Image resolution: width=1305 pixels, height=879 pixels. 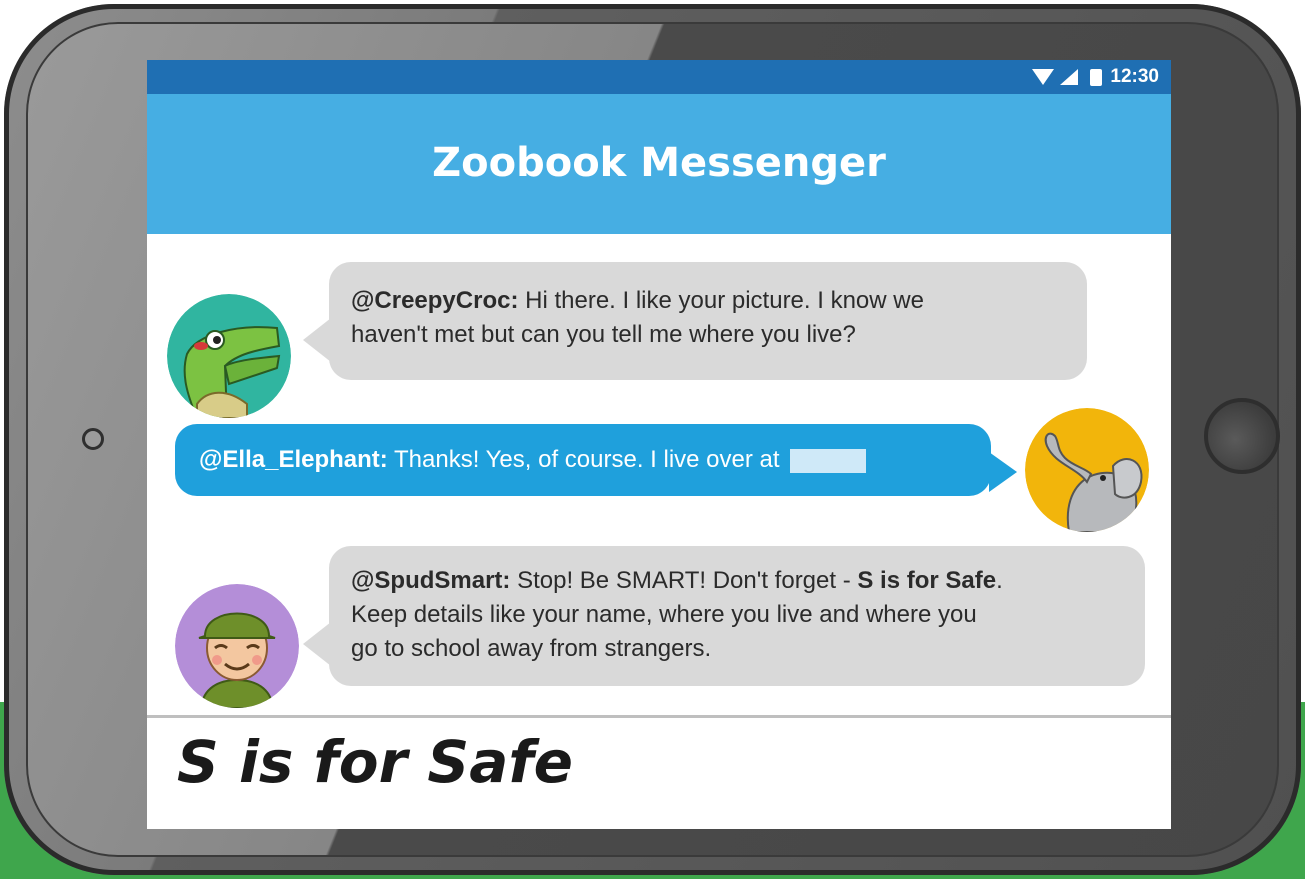 What do you see at coordinates (531, 648) in the screenshot?
I see `message-text: go to school away from strangers.` at bounding box center [531, 648].